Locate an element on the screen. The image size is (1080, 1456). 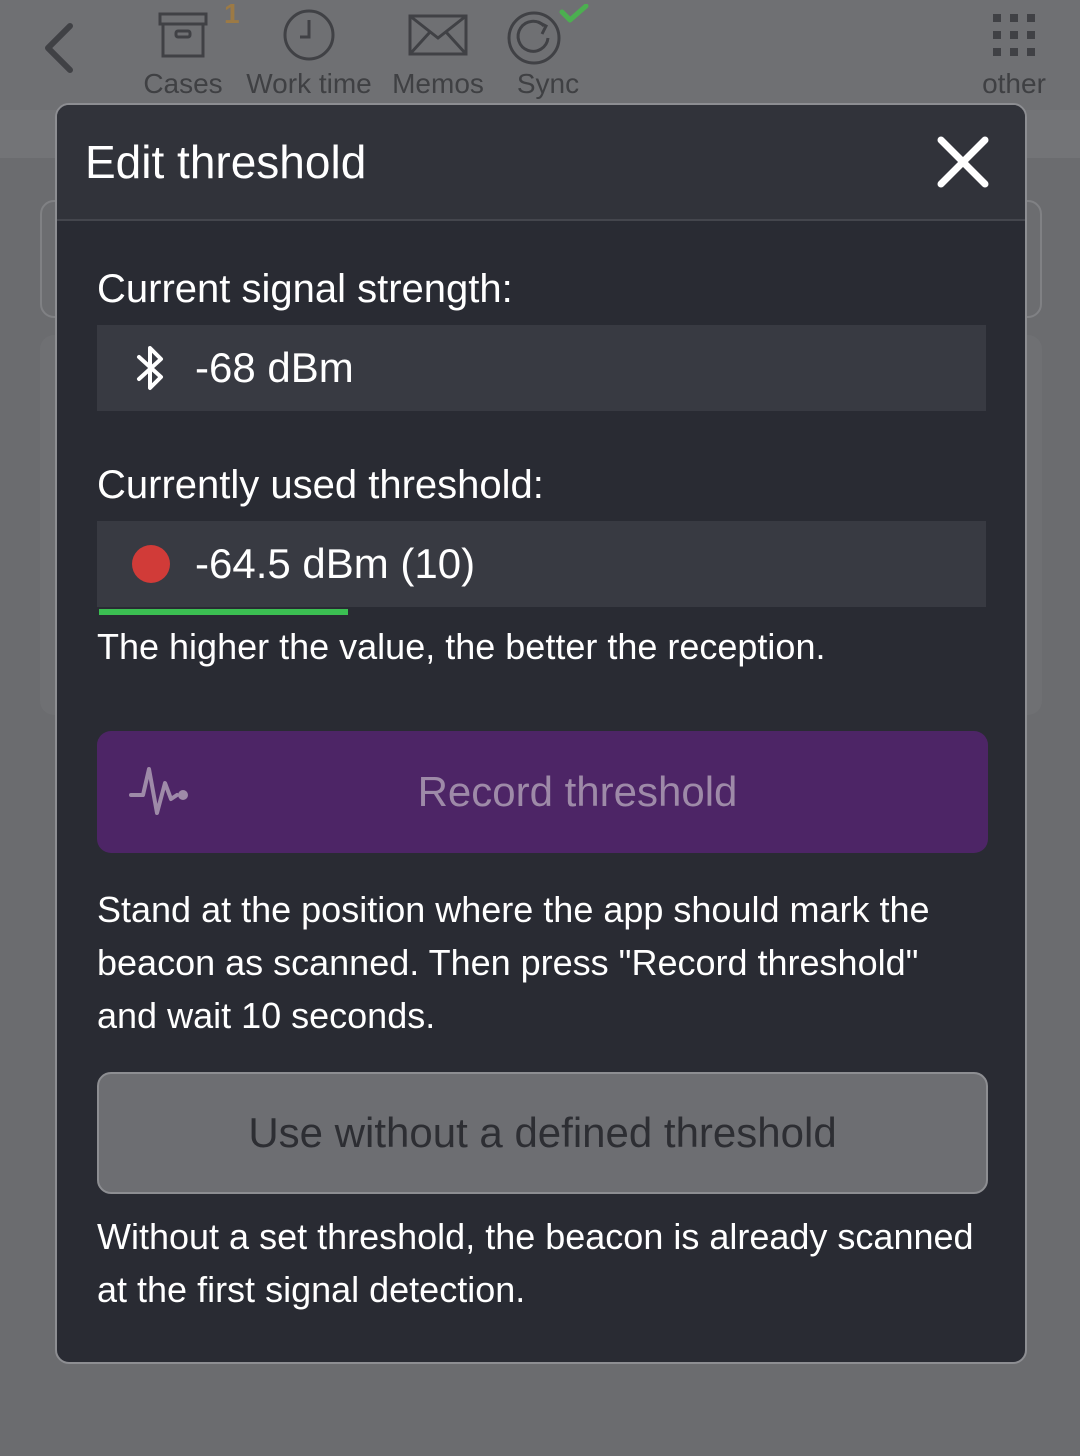
nav-work-time: Work time is located at coordinates (309, 54).